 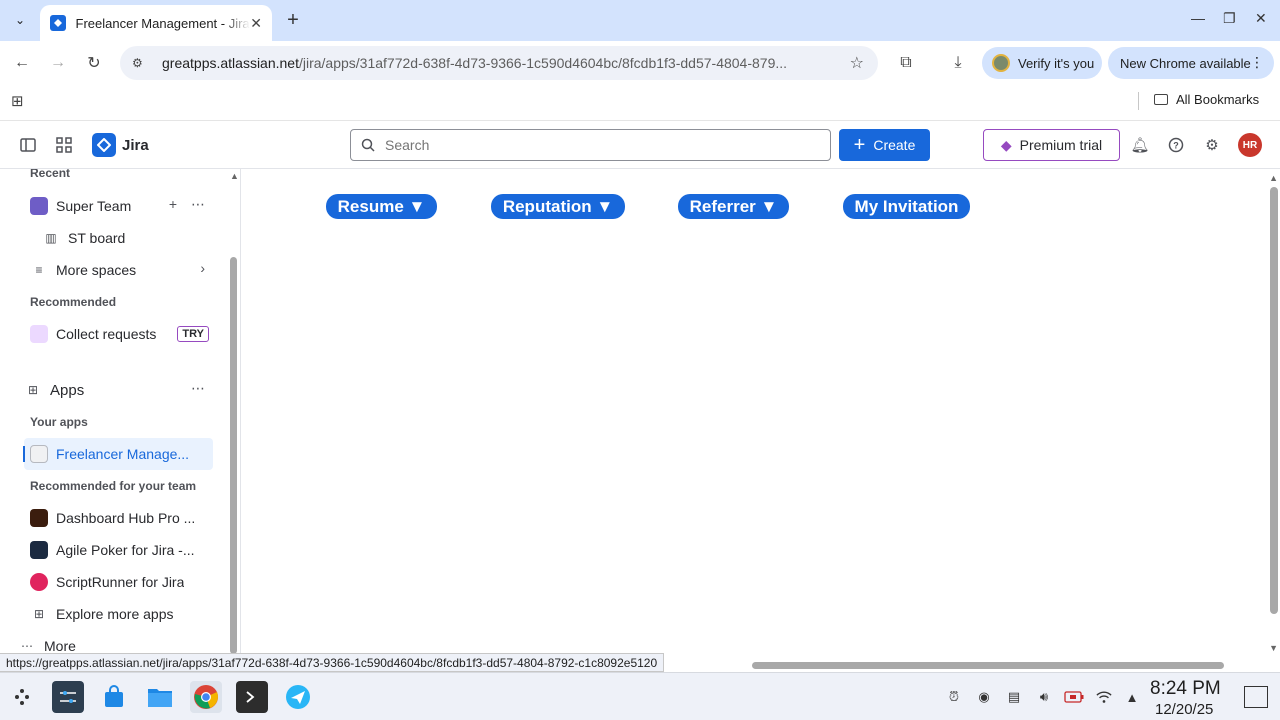 What do you see at coordinates (558, 206) in the screenshot?
I see `reputation-dropdown-button: Reputation ▼` at bounding box center [558, 206].